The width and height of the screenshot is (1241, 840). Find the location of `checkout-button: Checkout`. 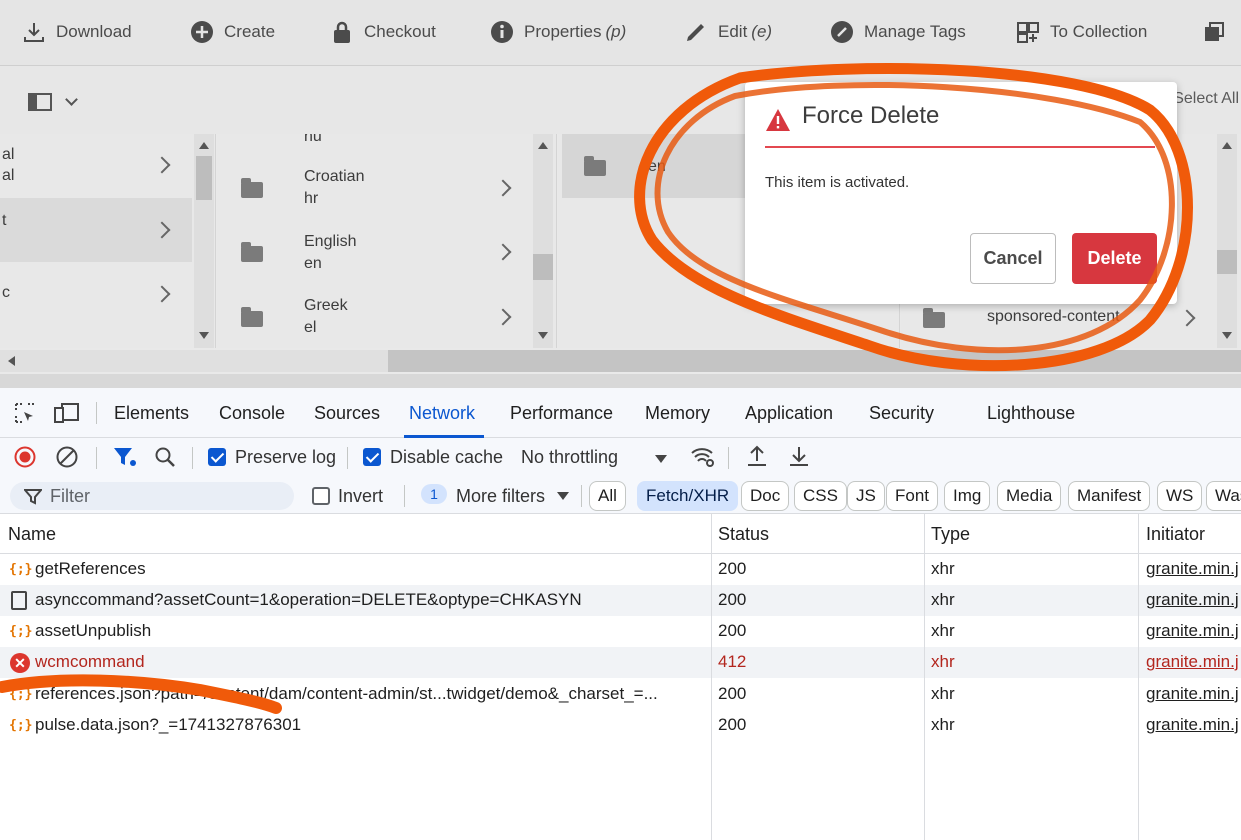

checkout-button: Checkout is located at coordinates (383, 32).